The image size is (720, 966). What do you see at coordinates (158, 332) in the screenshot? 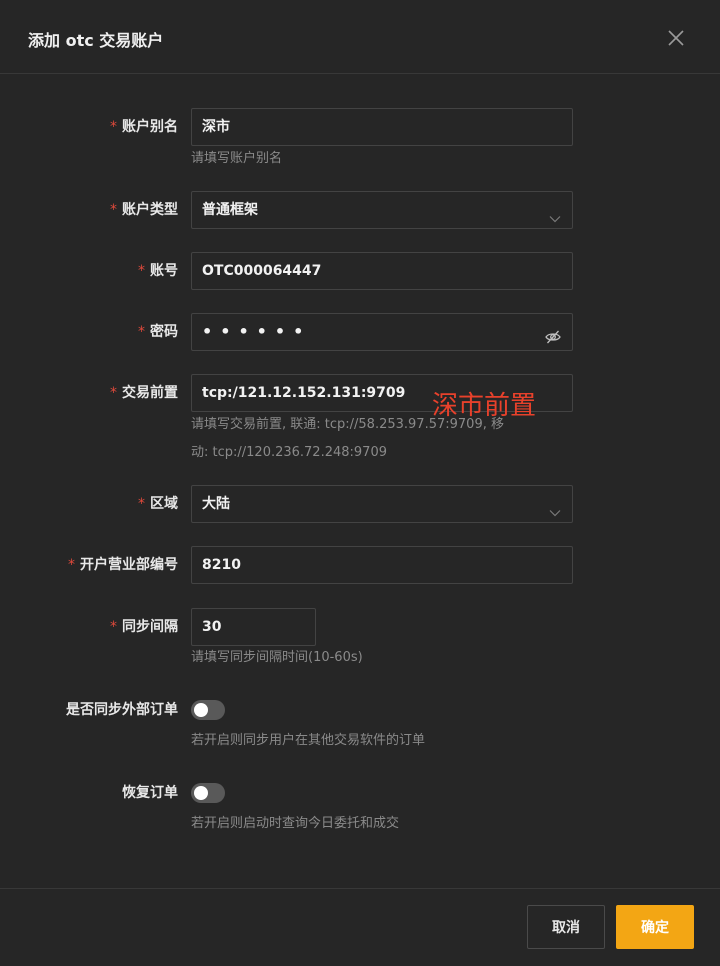
I see `password-label: * 密码` at bounding box center [158, 332].